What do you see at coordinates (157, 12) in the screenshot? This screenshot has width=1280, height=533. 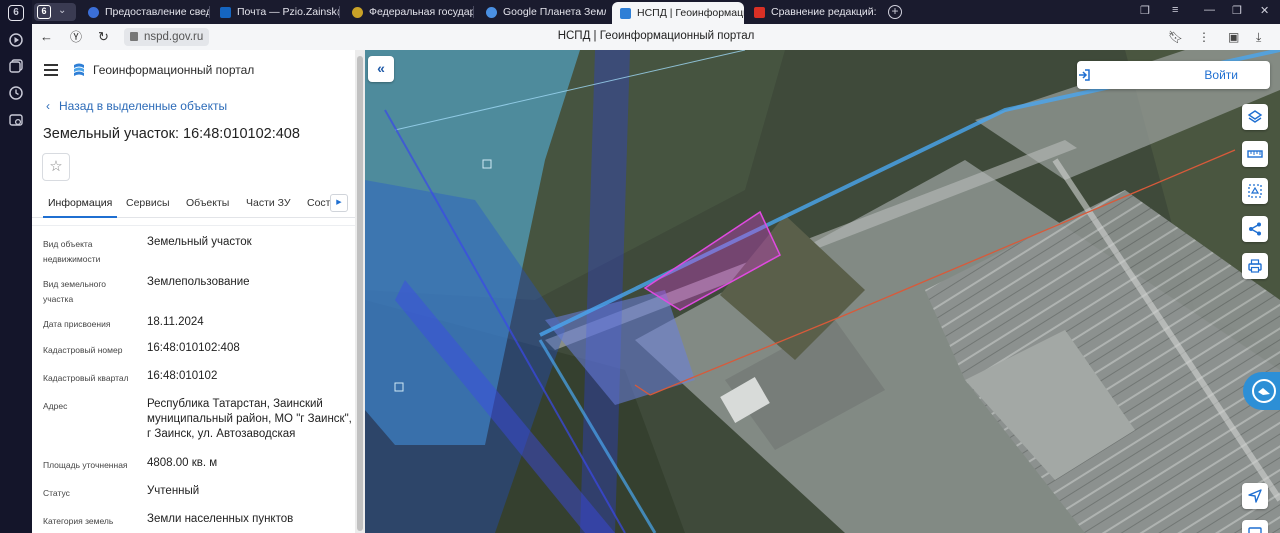 I see `tab-label: Предоставление сведени` at bounding box center [157, 12].